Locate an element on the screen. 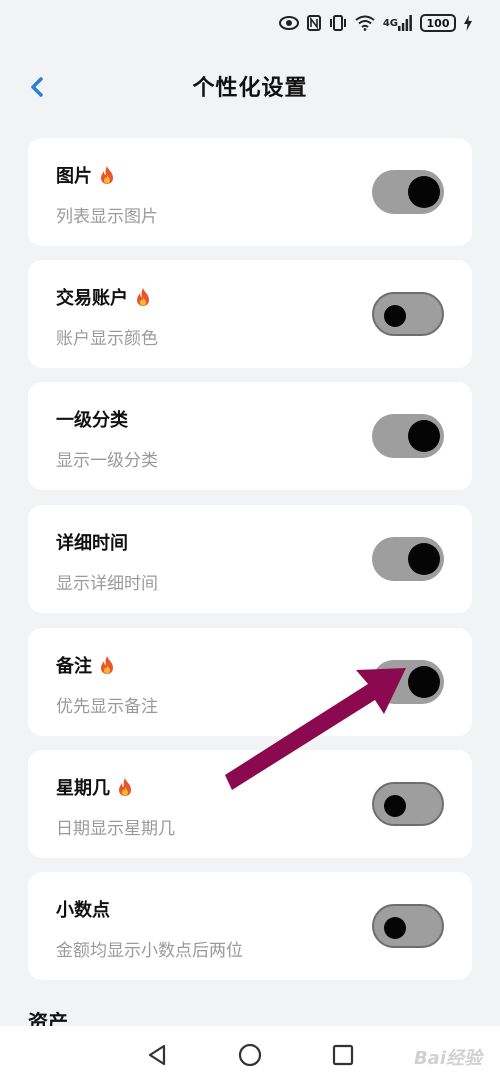  setting-card: 星期几日期显示星期几 is located at coordinates (250, 804).